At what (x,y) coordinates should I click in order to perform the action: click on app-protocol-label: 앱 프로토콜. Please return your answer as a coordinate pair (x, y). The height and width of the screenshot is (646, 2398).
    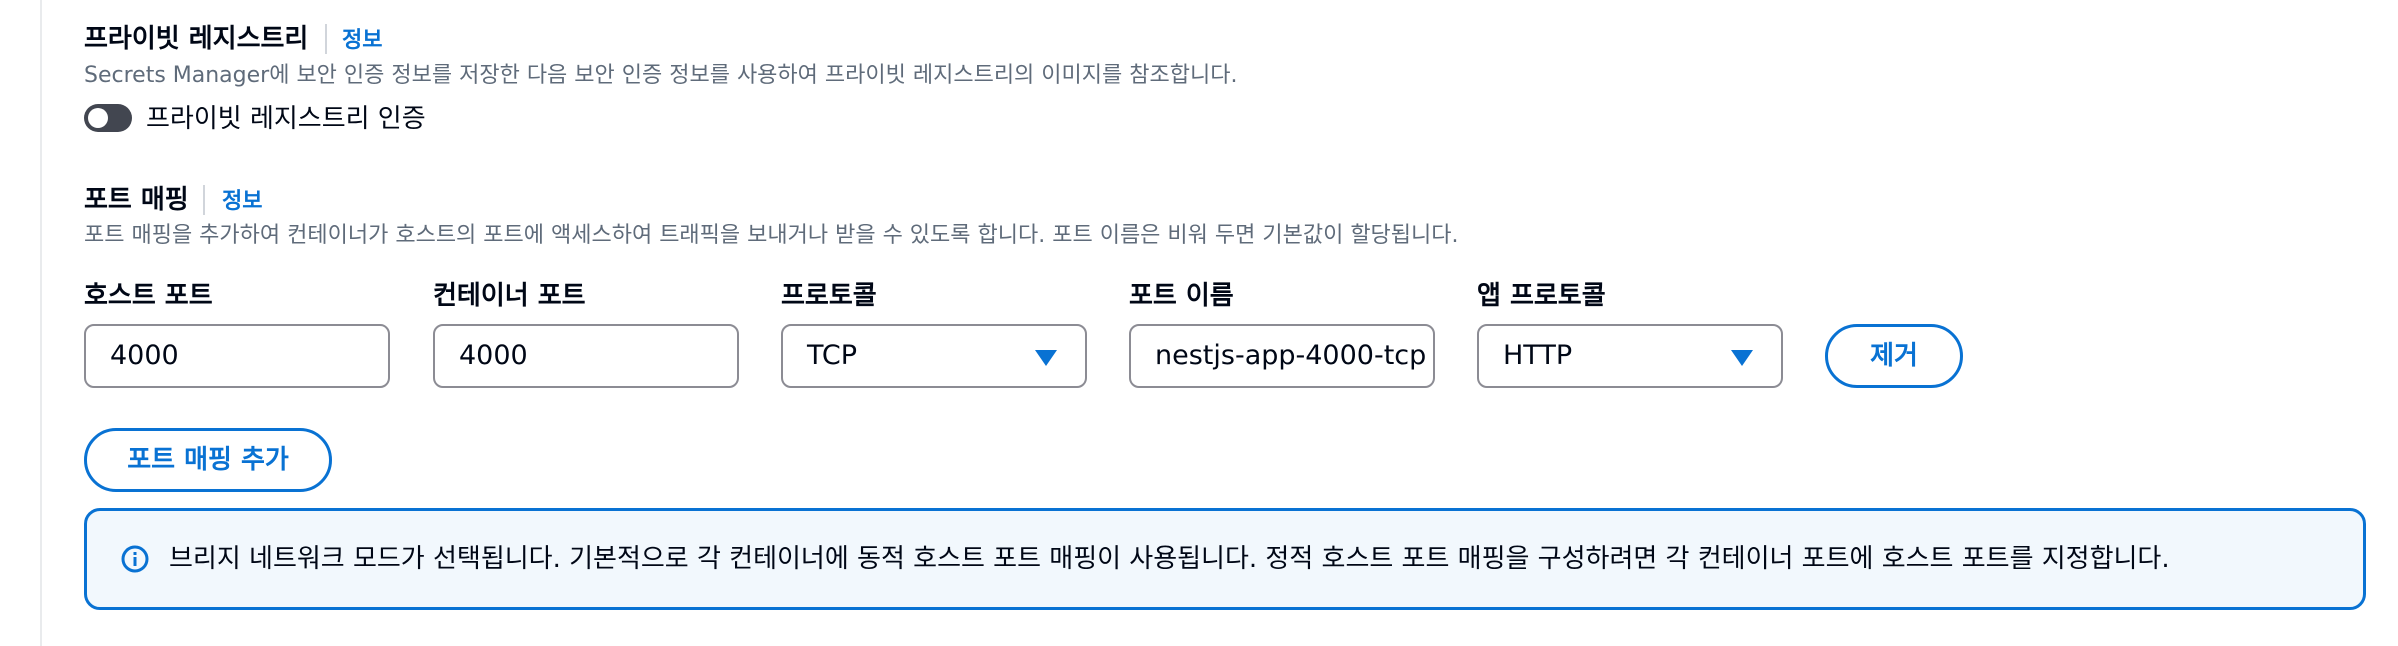
    Looking at the image, I should click on (1541, 296).